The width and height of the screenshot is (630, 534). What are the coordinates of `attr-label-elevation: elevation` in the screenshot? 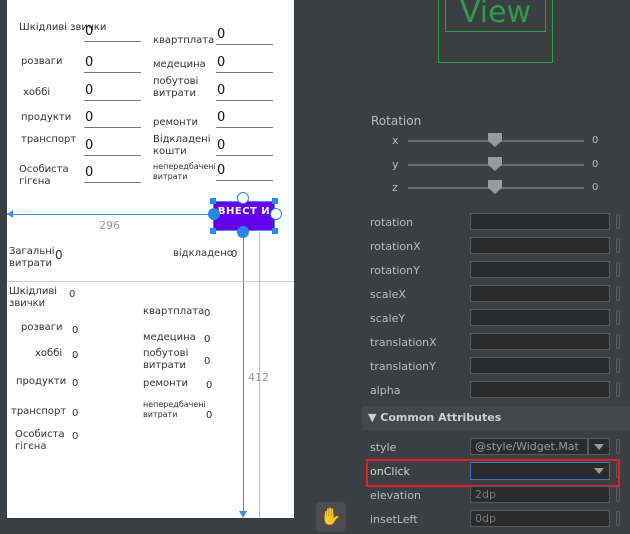 It's located at (395, 495).